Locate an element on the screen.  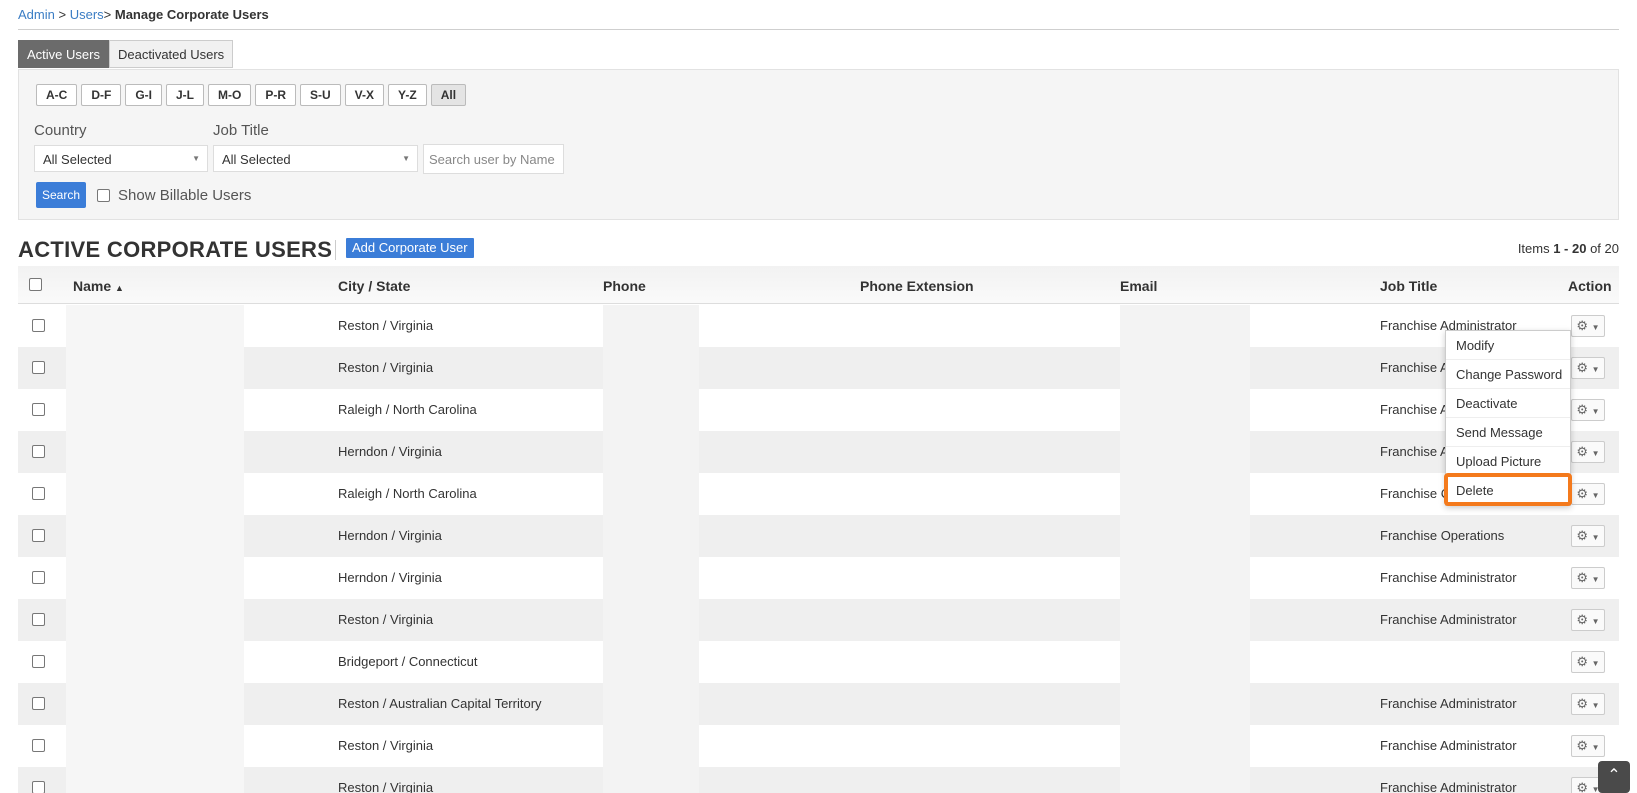
breadcrumb-users-link: Users is located at coordinates (87, 14).